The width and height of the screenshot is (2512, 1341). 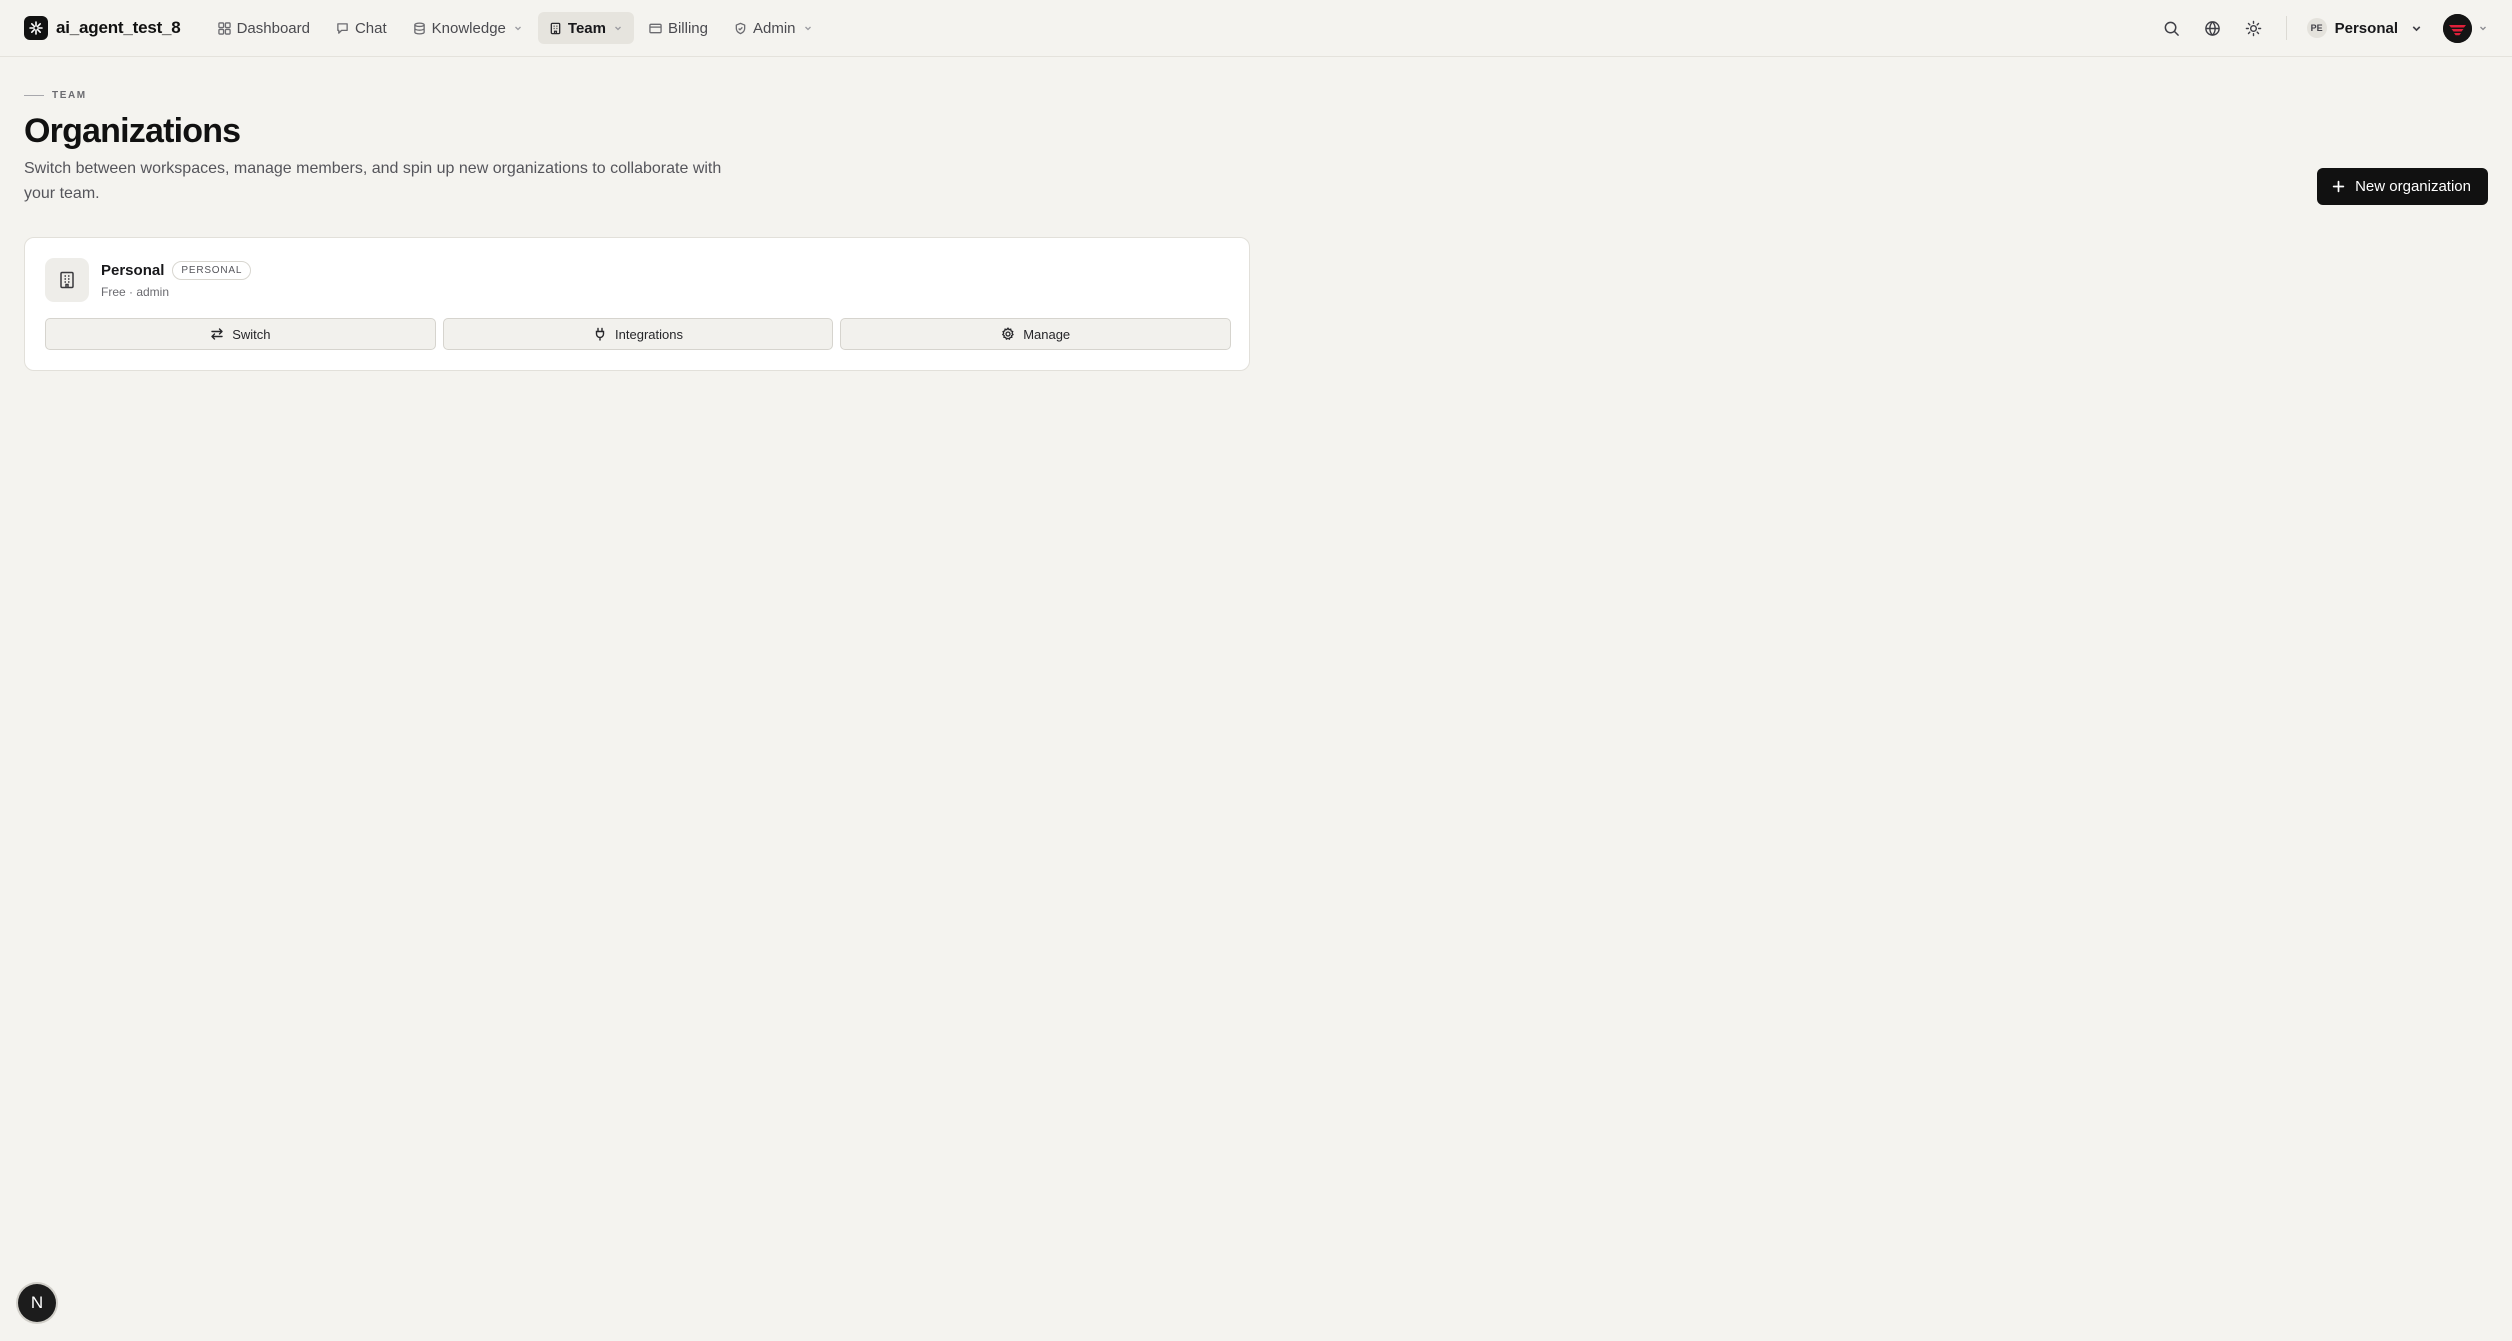 I want to click on app-name: ai_agent_test_8, so click(x=118, y=27).